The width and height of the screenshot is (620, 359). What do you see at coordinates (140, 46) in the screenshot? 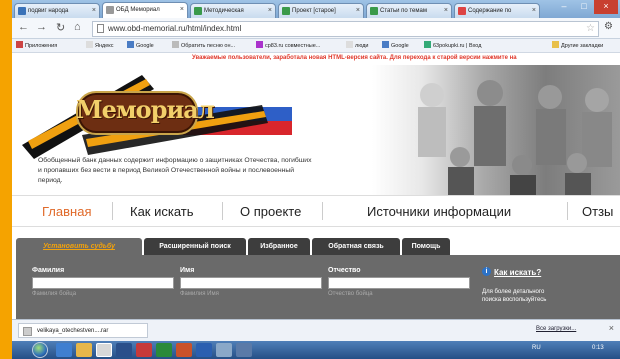
I see `bookmark-google: Google` at bounding box center [140, 46].